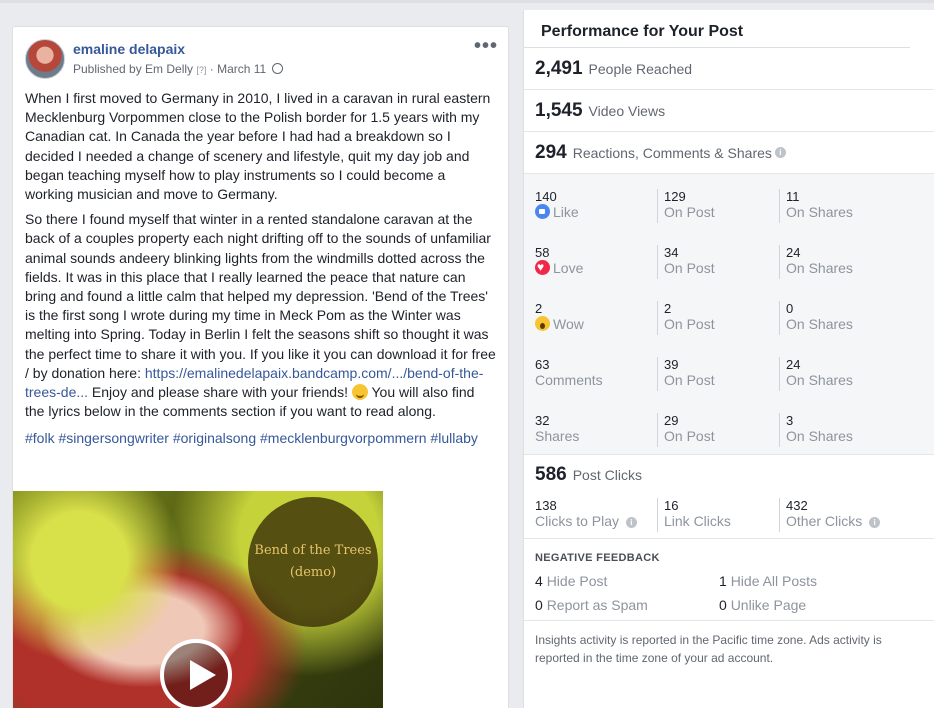 The width and height of the screenshot is (934, 708). Describe the element at coordinates (723, 605) in the screenshot. I see `unlike-value: 0` at that location.